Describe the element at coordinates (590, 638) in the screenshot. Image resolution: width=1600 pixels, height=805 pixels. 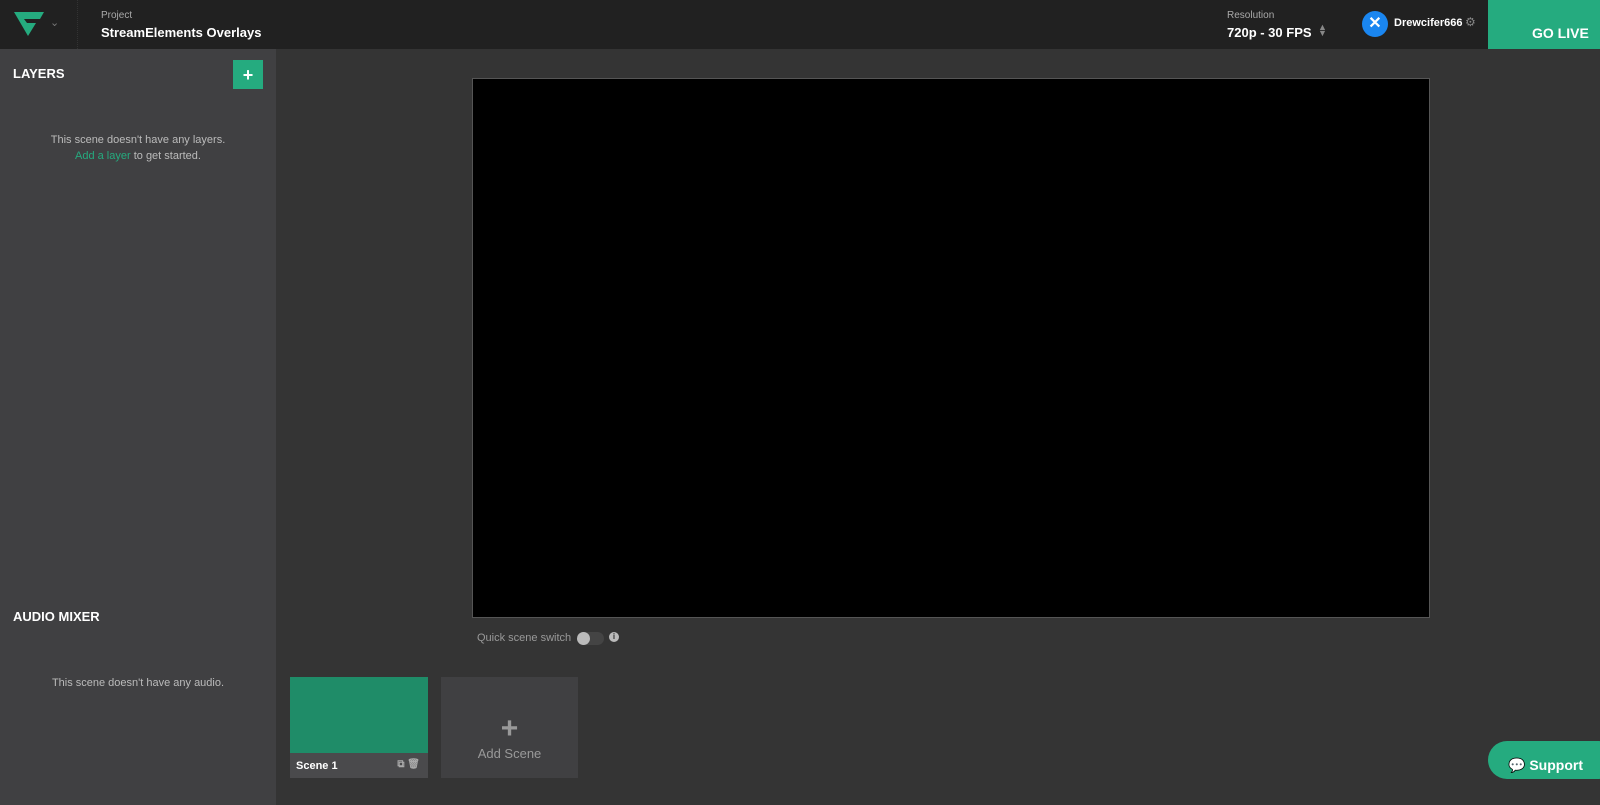
I see `quick-scene-switch-toggle` at that location.